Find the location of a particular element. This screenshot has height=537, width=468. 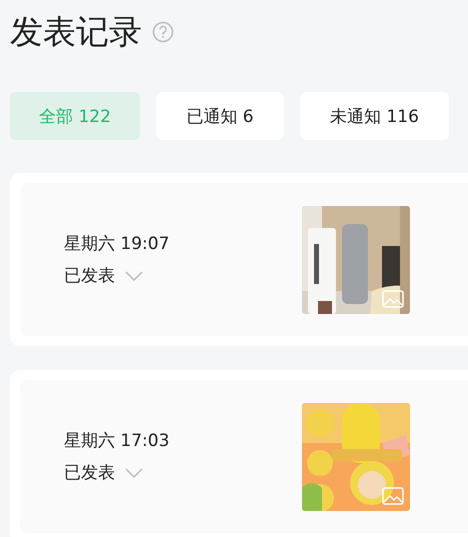

filter-tab: 已通知 6 is located at coordinates (220, 116).